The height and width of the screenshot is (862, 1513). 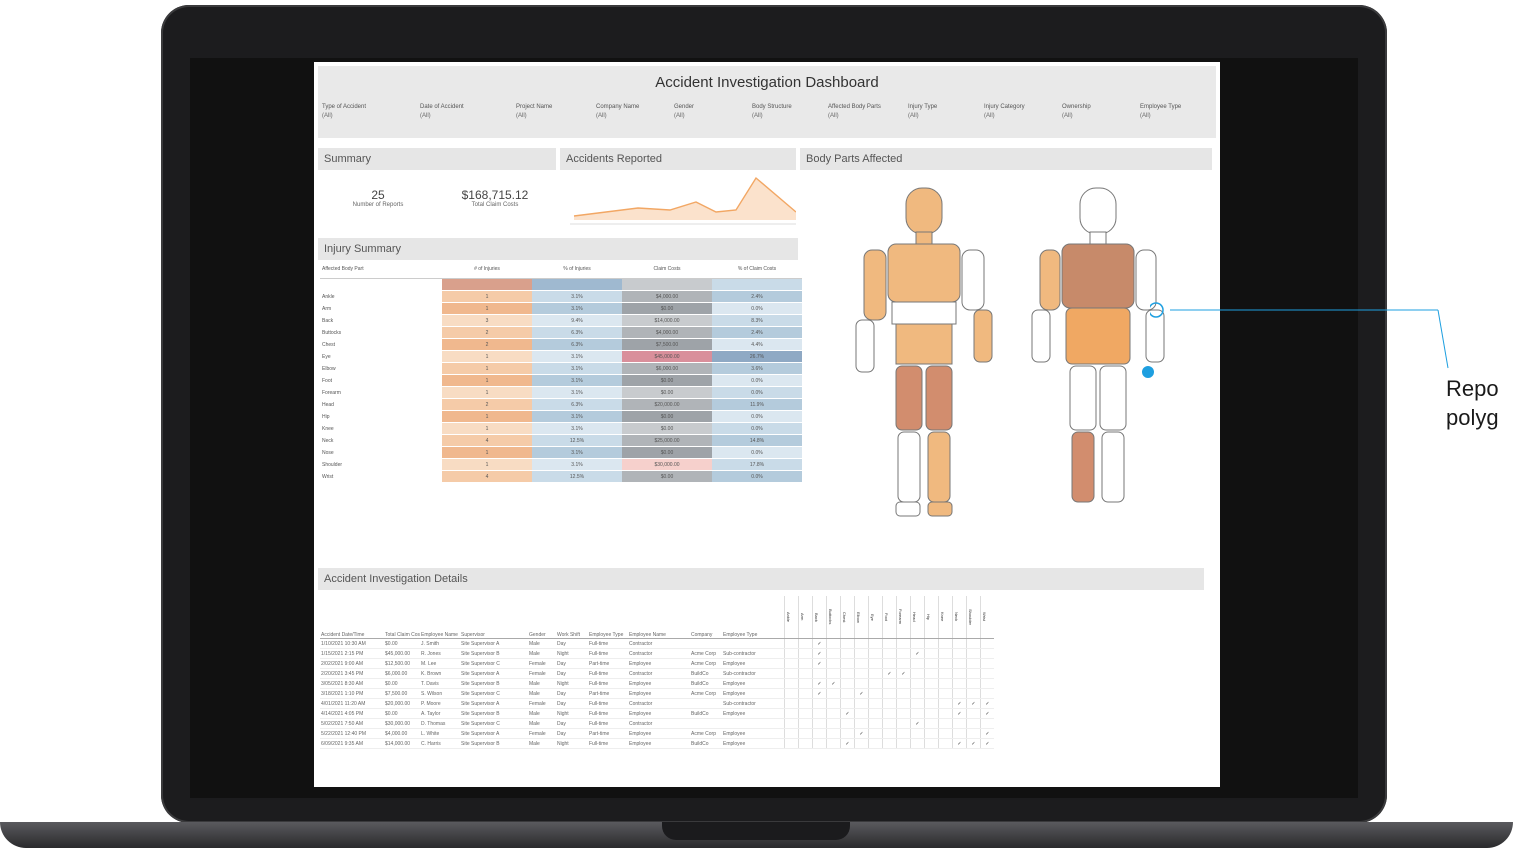 I want to click on injury-col-header: Claim Costs, so click(x=667, y=269).